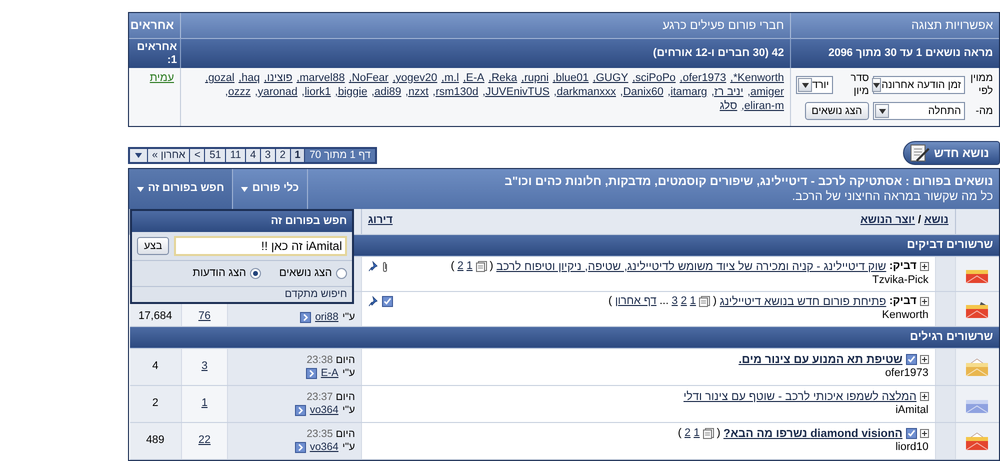 The width and height of the screenshot is (1000, 461). What do you see at coordinates (765, 93) in the screenshot?
I see `user-link: amiger,` at bounding box center [765, 93].